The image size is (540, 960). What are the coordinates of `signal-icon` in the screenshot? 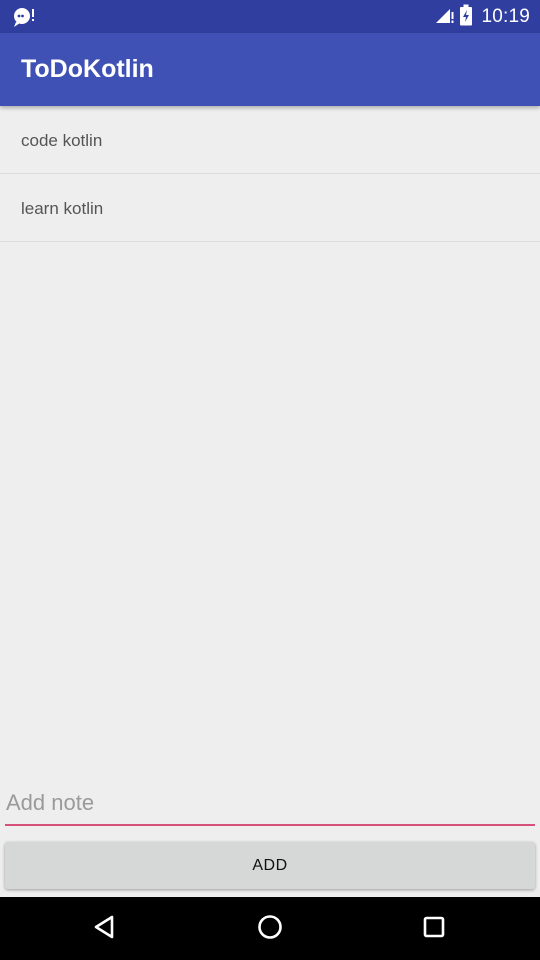 It's located at (445, 17).